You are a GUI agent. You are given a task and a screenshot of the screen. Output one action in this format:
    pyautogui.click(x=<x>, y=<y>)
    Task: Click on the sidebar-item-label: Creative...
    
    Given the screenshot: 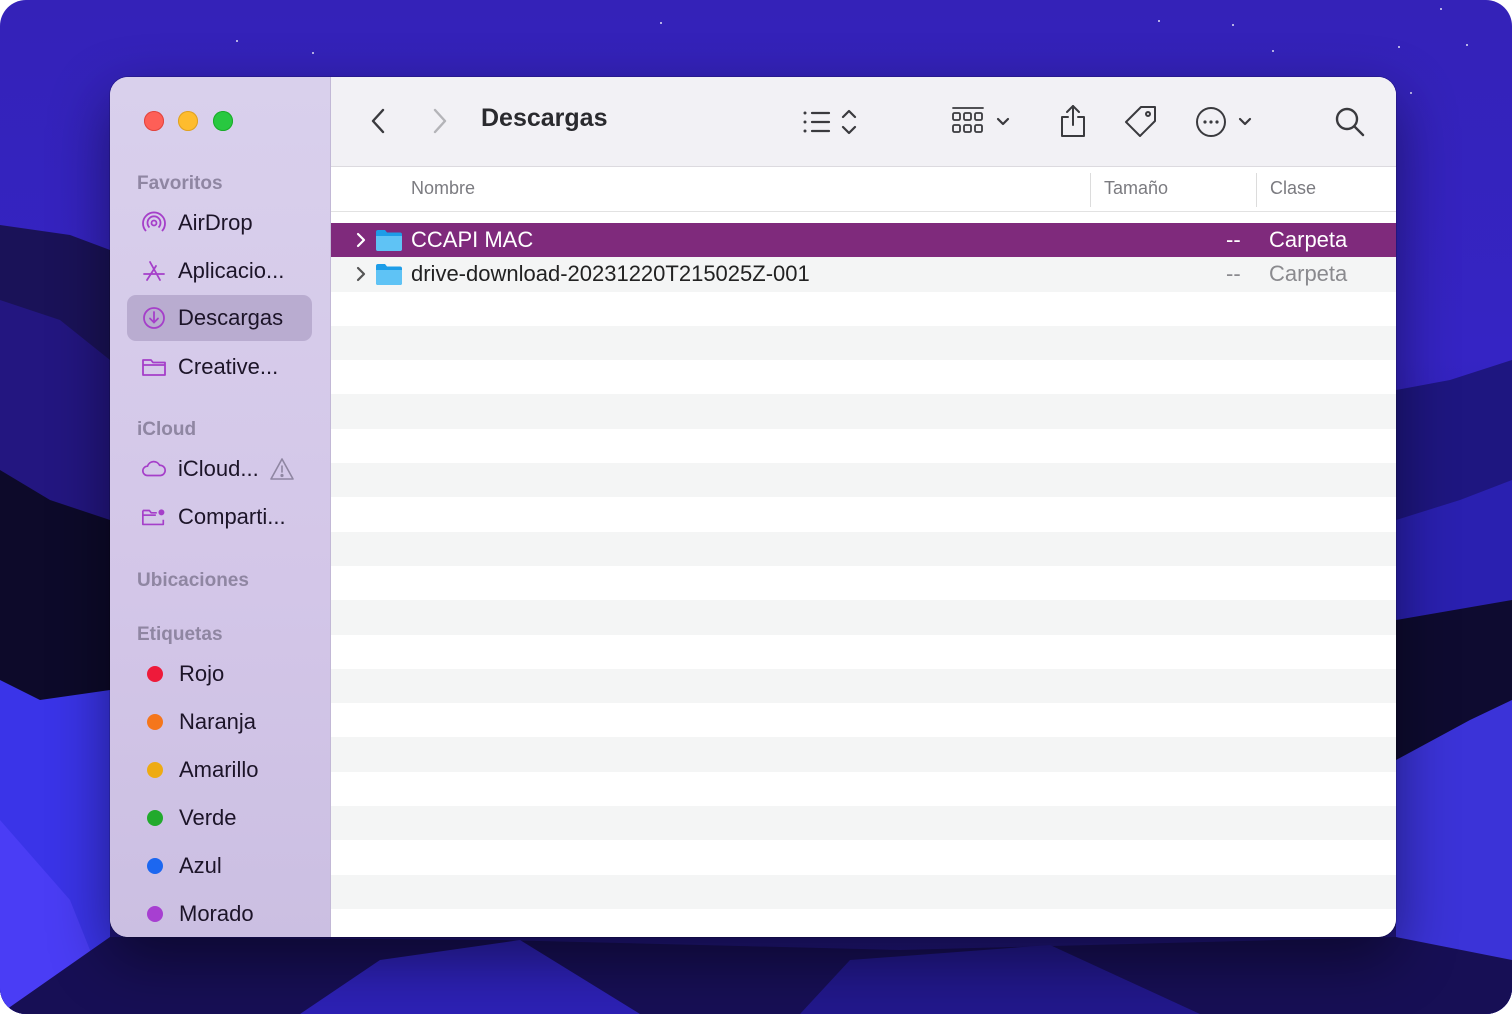 What is the action you would take?
    pyautogui.click(x=228, y=366)
    